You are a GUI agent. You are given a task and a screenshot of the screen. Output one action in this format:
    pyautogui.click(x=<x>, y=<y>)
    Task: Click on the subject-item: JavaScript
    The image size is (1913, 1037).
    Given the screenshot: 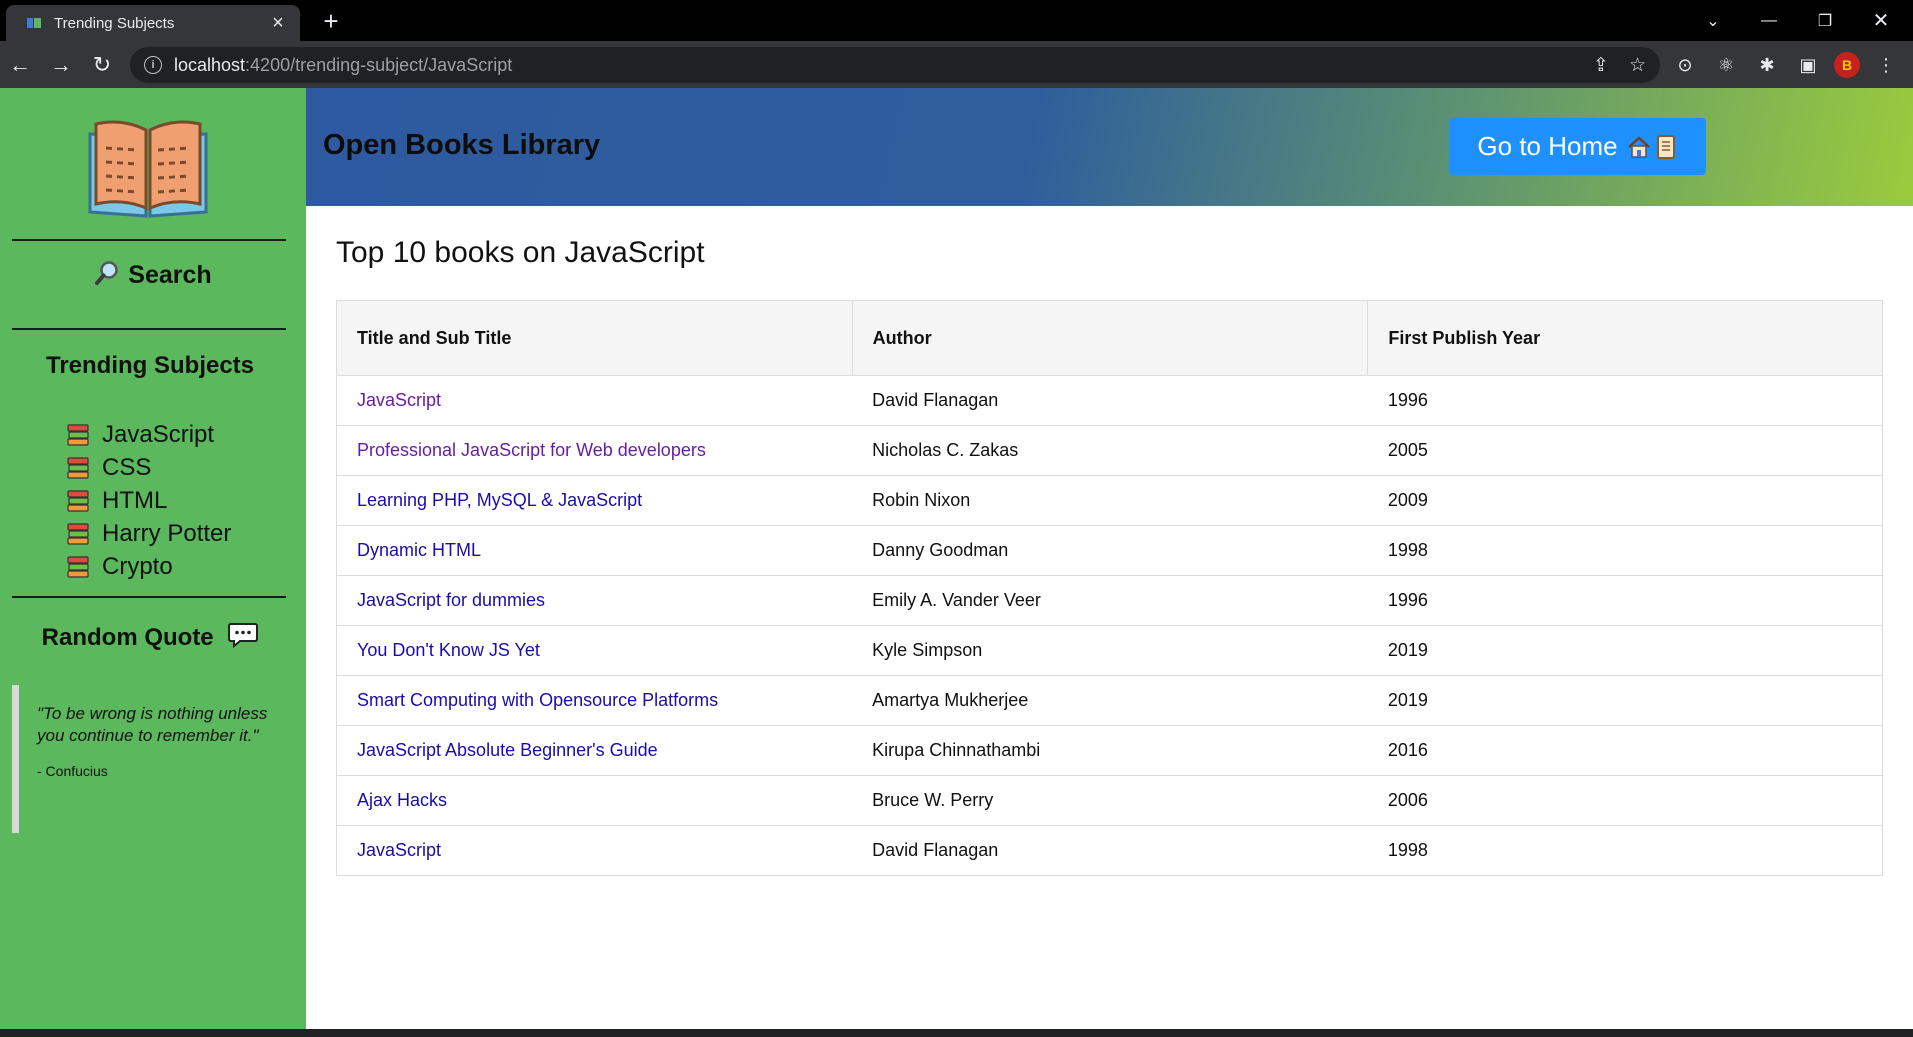 What is the action you would take?
    pyautogui.click(x=148, y=434)
    